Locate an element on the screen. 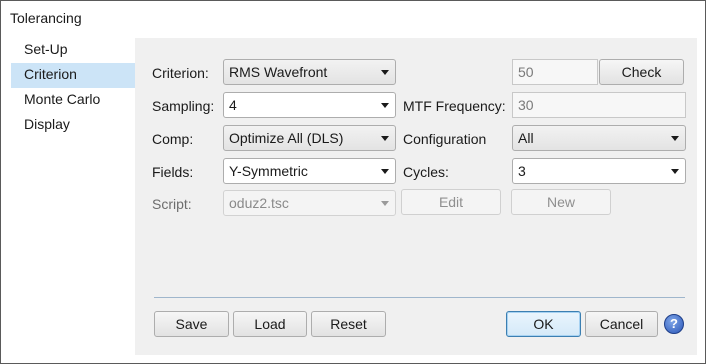 Image resolution: width=706 pixels, height=364 pixels. cancel-button: Cancel is located at coordinates (621, 324).